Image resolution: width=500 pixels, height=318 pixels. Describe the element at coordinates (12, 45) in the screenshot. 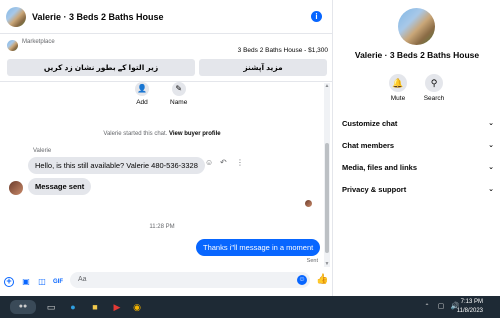

I see `listing-thumbnail` at that location.